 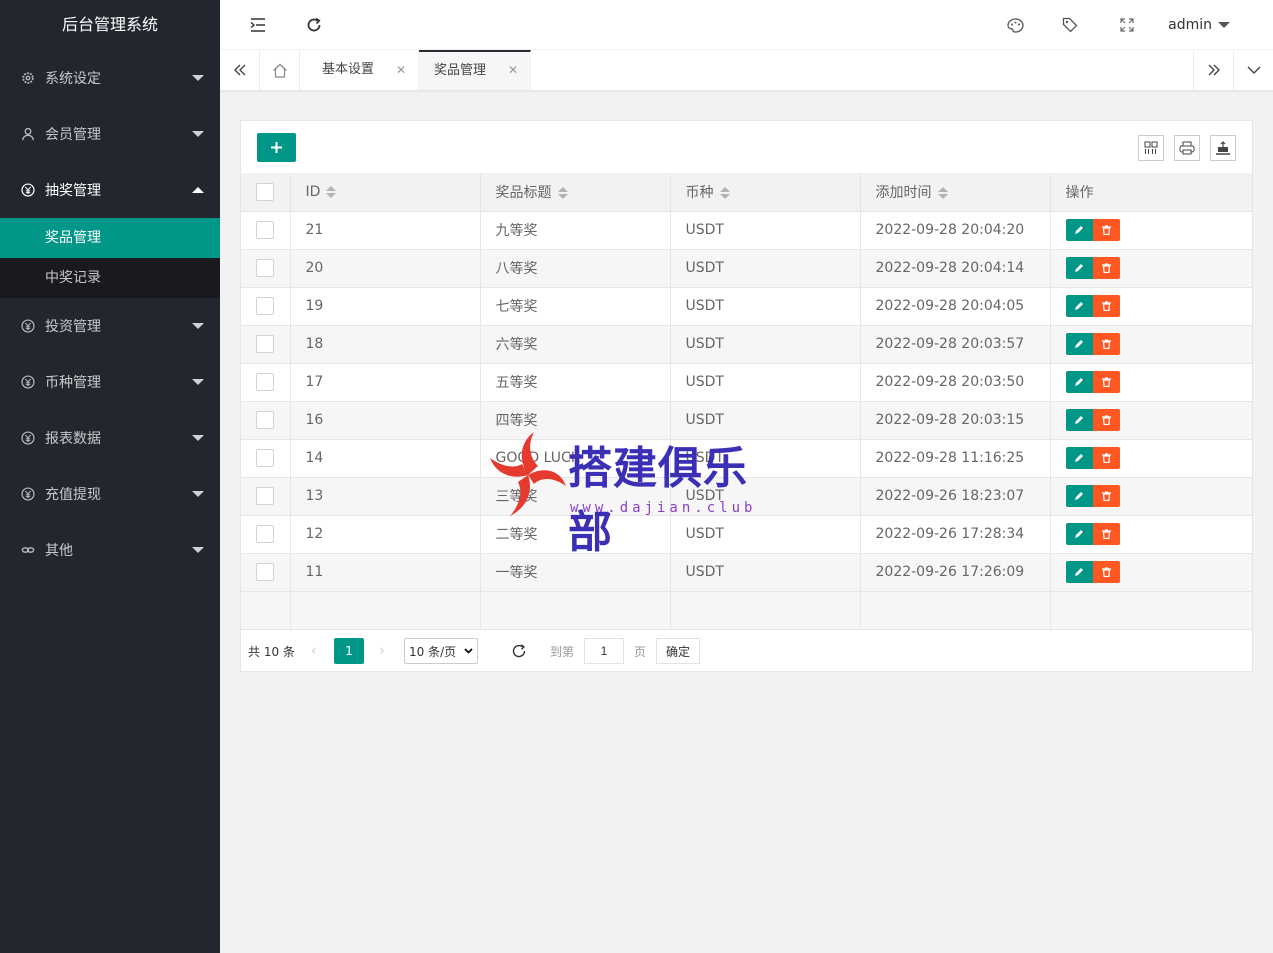 I want to click on cell-title: 二等奖, so click(x=575, y=534).